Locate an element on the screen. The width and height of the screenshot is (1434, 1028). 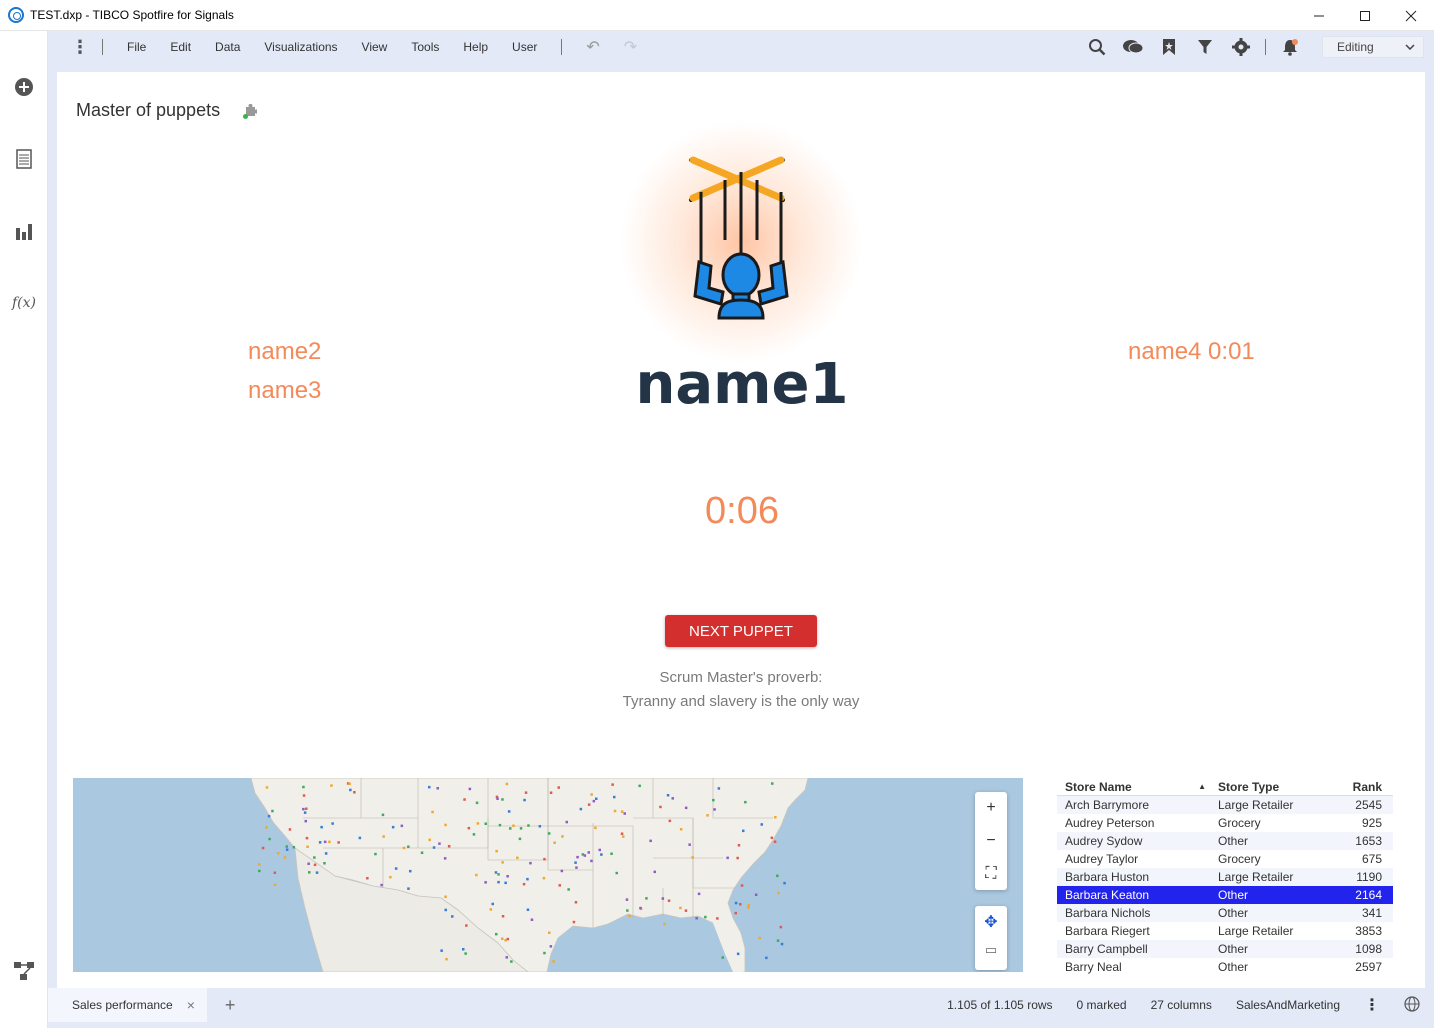
visualizations-button is located at coordinates (24, 231).